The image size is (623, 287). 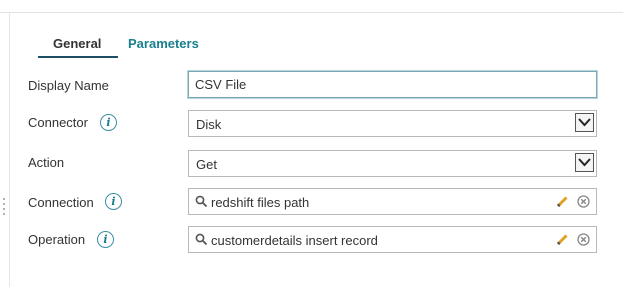 What do you see at coordinates (4, 209) in the screenshot?
I see `resize-handle` at bounding box center [4, 209].